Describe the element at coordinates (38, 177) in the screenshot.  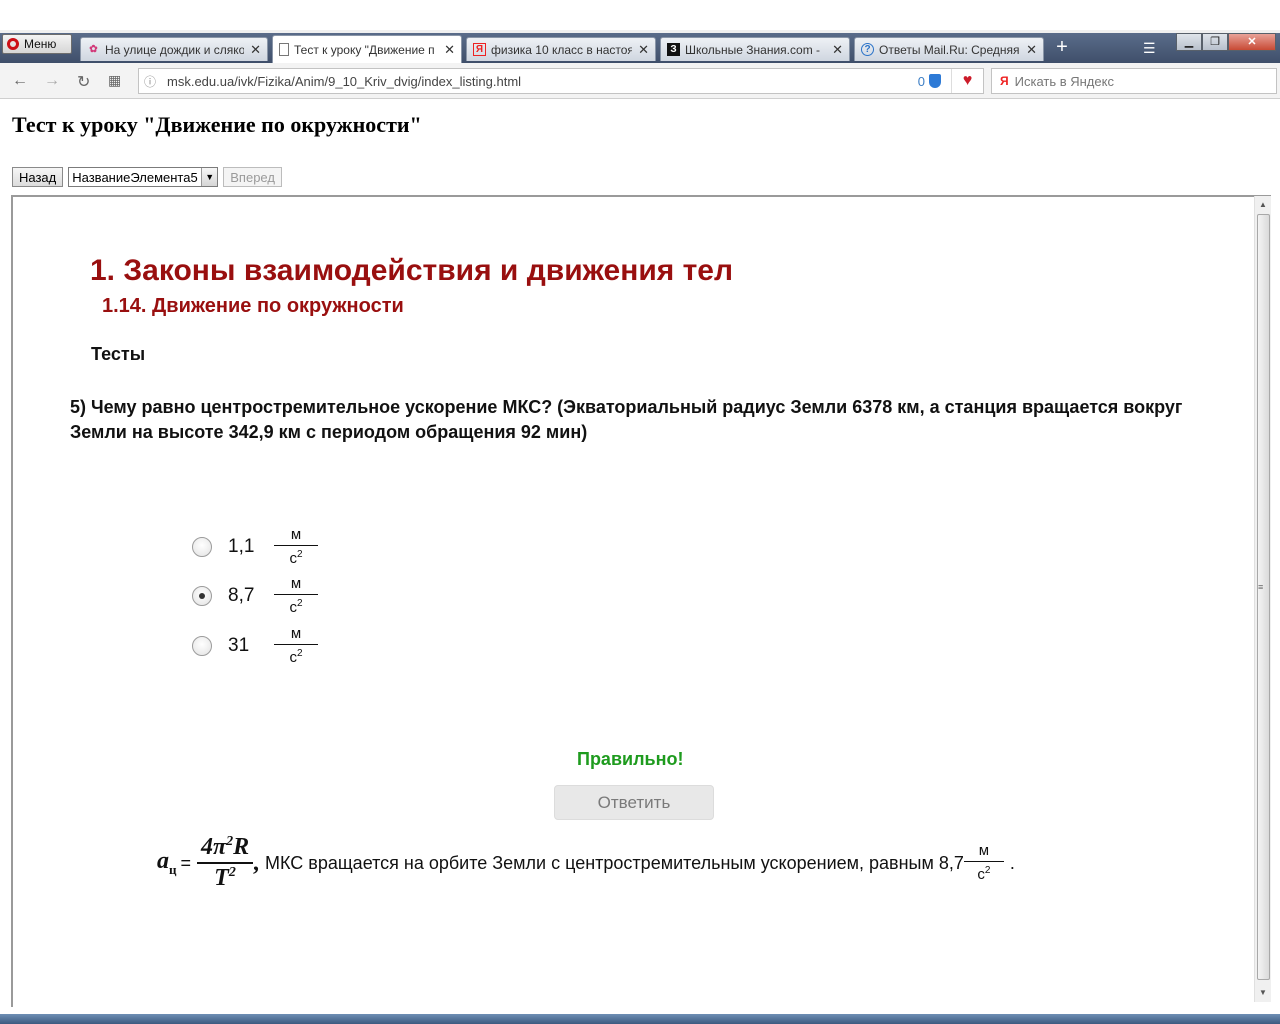
I see `back-button: Назад` at that location.